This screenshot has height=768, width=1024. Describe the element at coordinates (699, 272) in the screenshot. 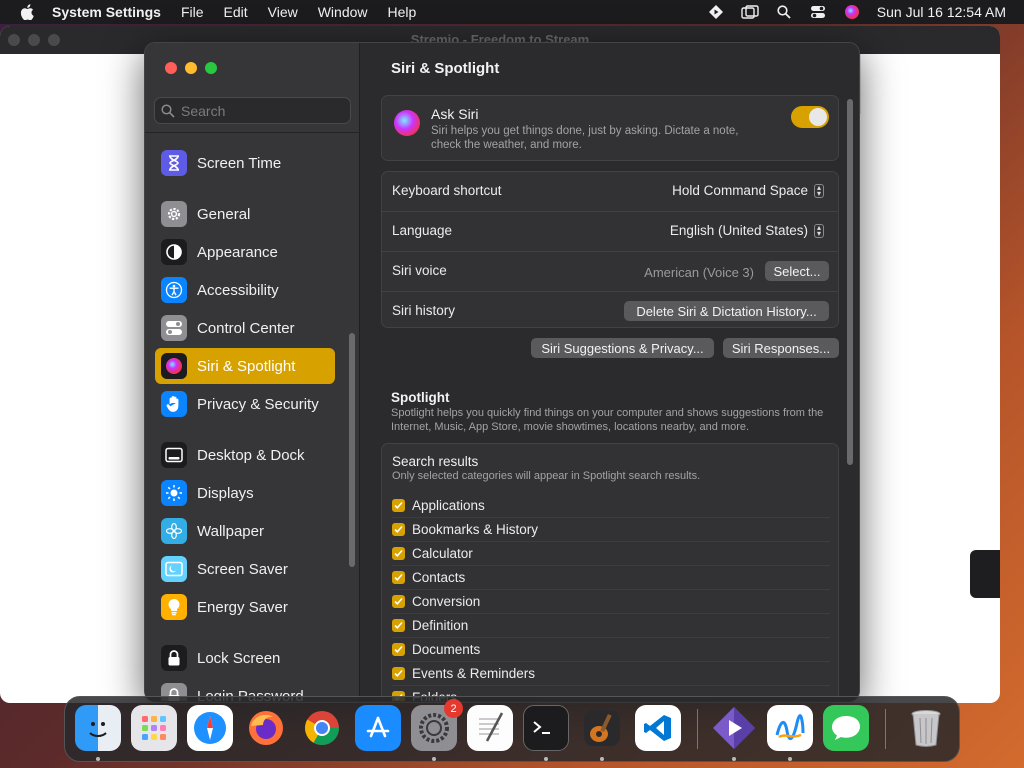

I see `siri-voice-value: American (Voice 3)` at that location.